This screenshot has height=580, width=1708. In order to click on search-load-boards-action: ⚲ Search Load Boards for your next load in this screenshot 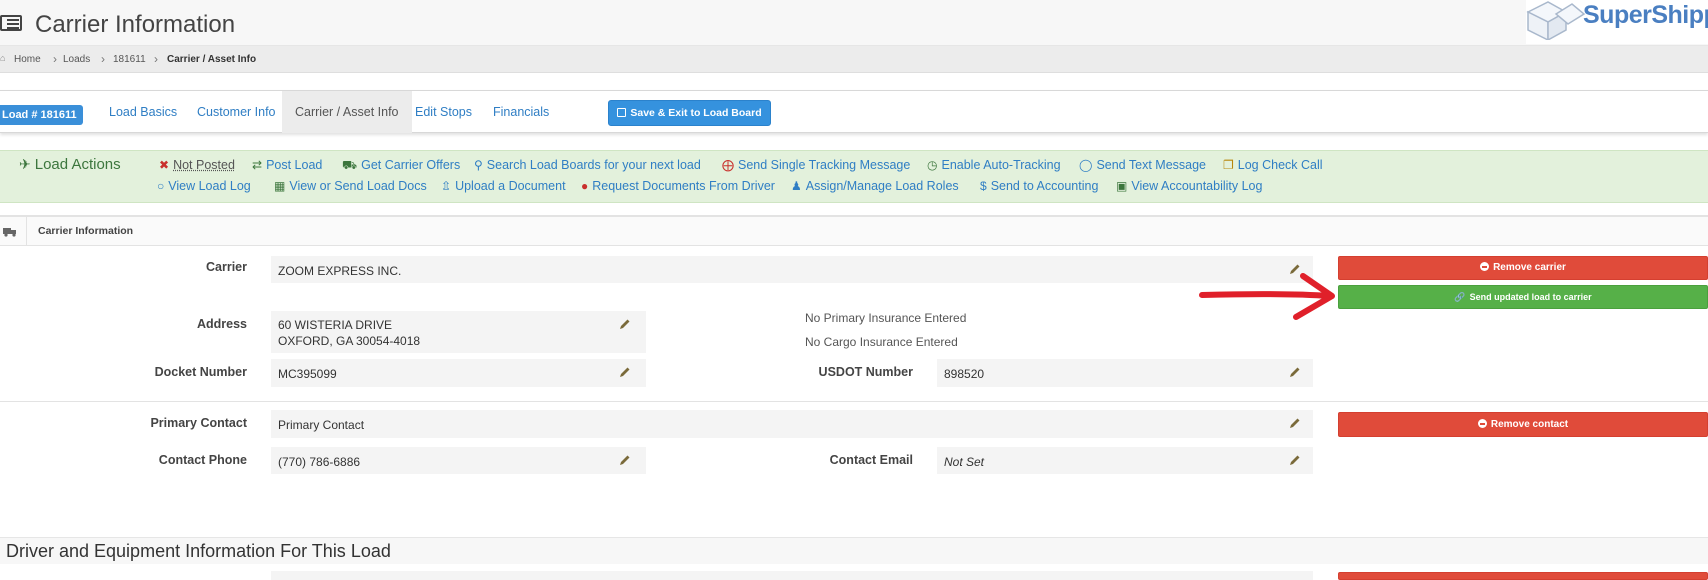, I will do `click(587, 165)`.